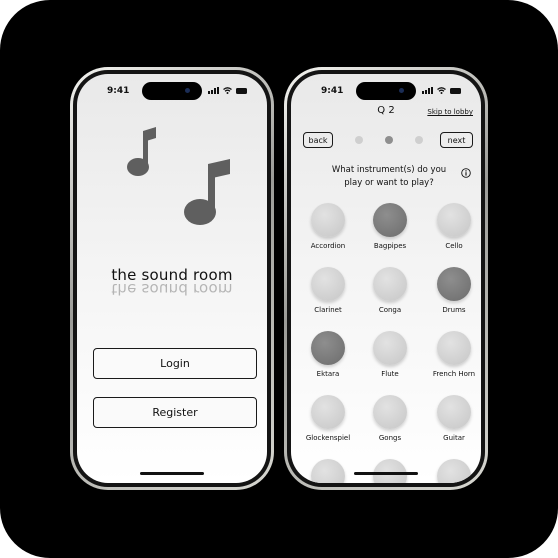 The height and width of the screenshot is (558, 558). What do you see at coordinates (454, 246) in the screenshot?
I see `instrument-label: Cello` at bounding box center [454, 246].